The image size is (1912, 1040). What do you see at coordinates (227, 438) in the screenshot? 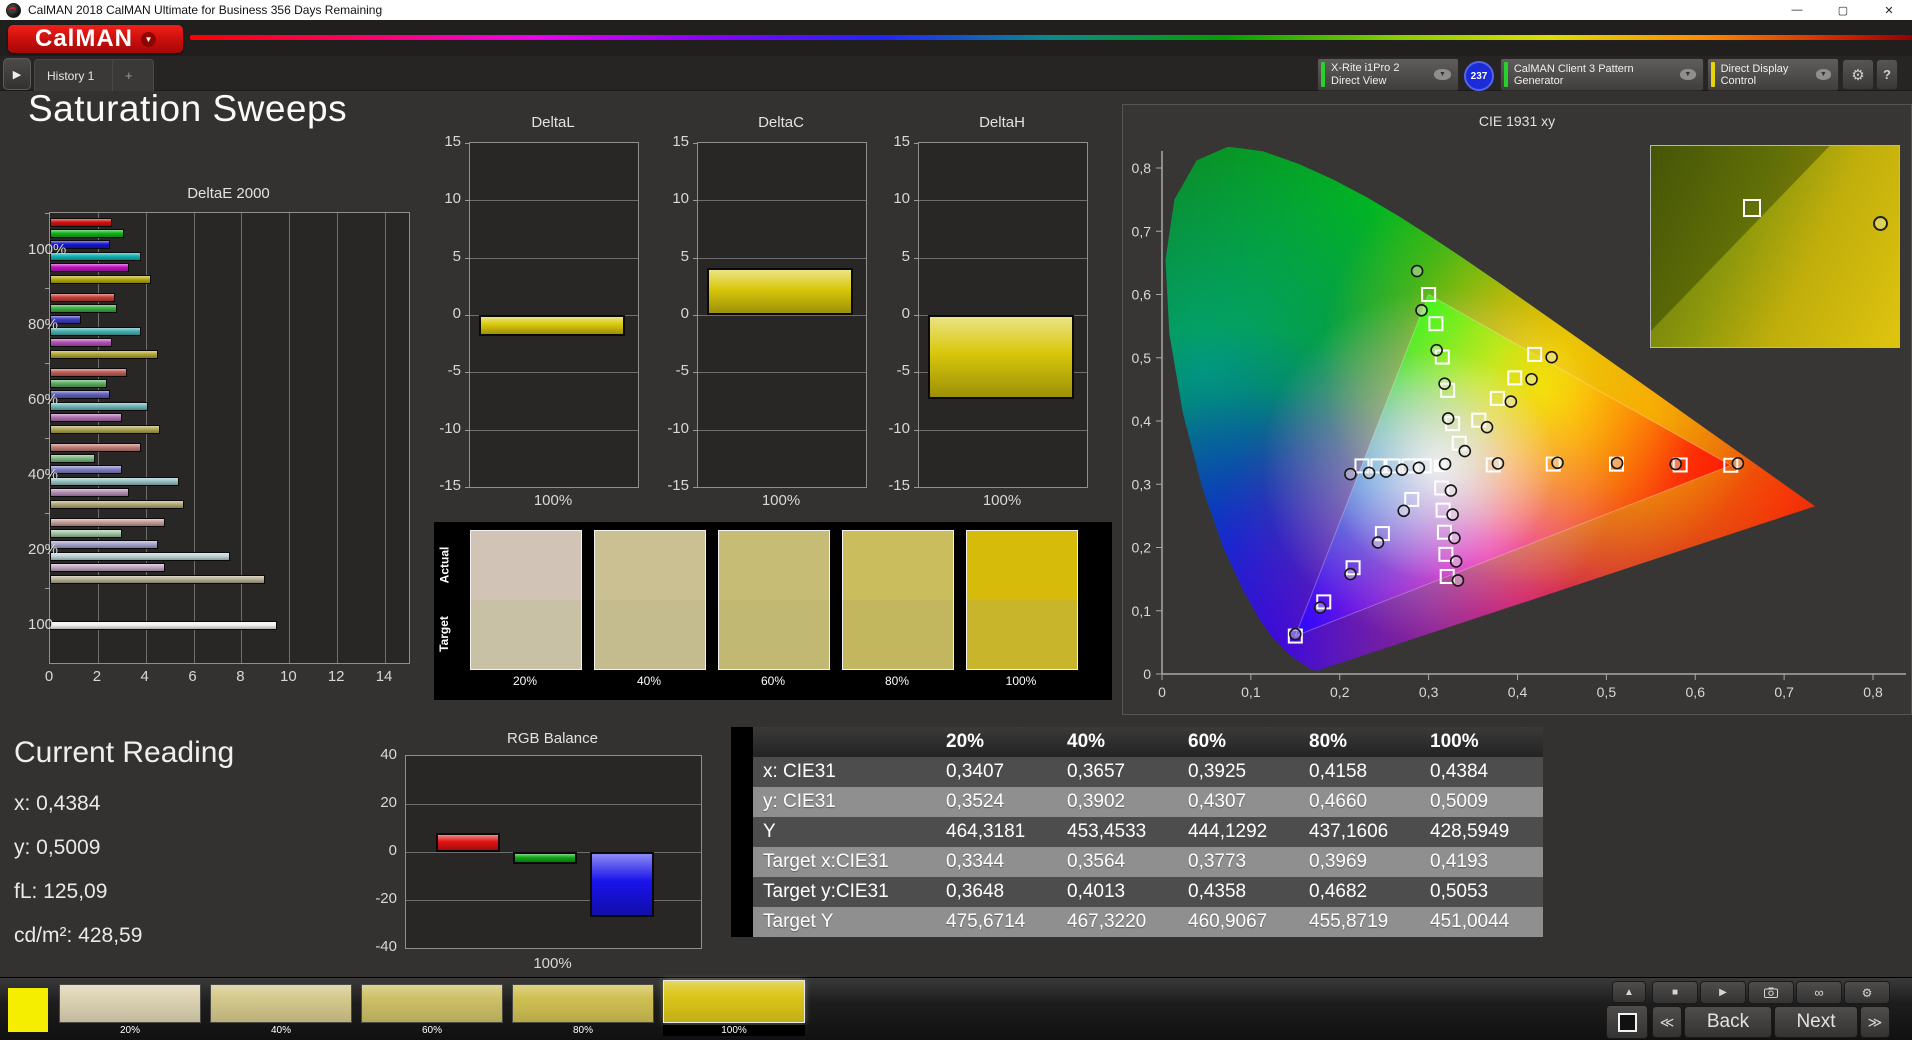
I see `plot-area` at bounding box center [227, 438].